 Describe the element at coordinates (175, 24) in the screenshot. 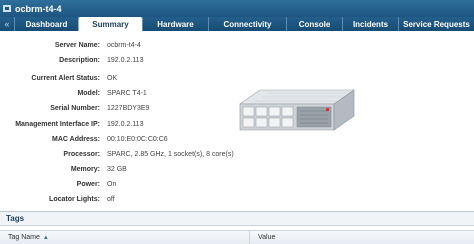

I see `tab-hardware: Hardware` at that location.